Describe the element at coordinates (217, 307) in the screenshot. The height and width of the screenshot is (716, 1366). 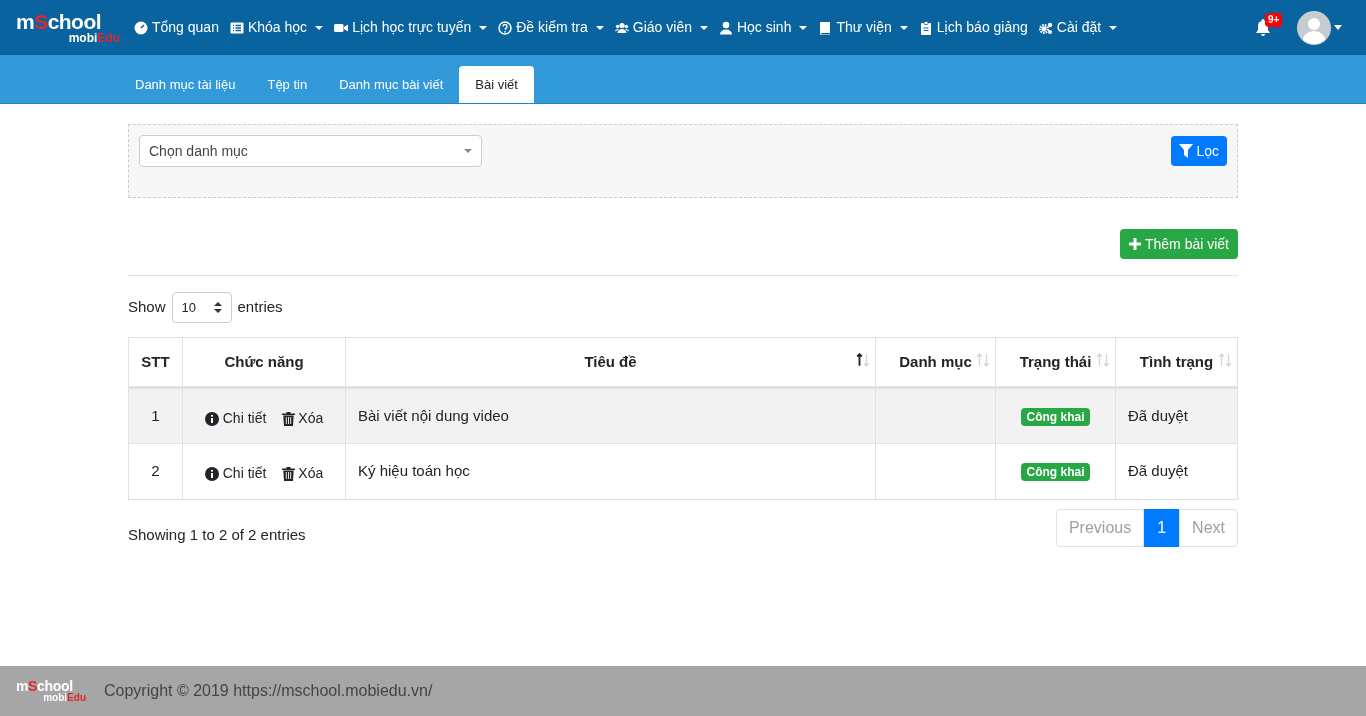
I see `spinner-arrows-icon` at that location.